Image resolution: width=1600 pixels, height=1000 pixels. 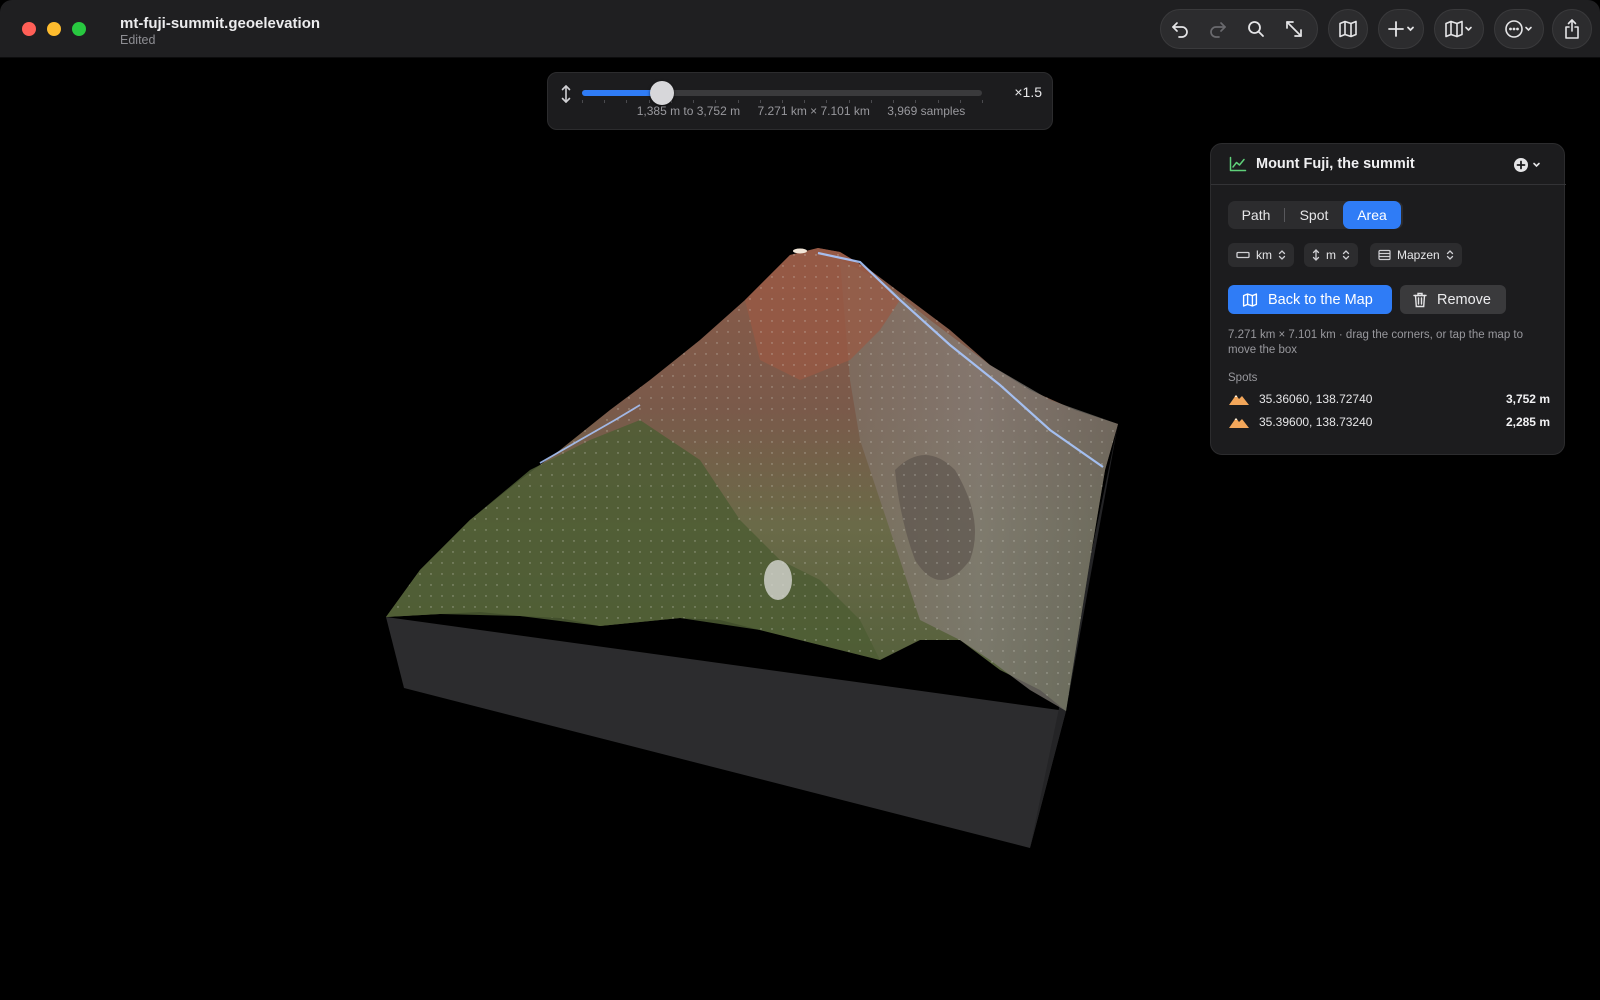 I want to click on exaggeration-value: ×1.5, so click(x=1028, y=92).